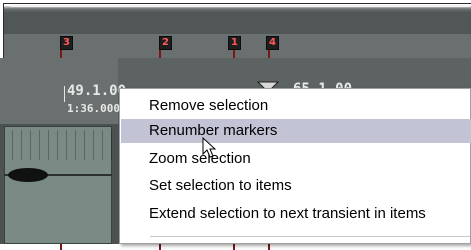  What do you see at coordinates (234, 43) in the screenshot?
I see `marker-1: 1` at bounding box center [234, 43].